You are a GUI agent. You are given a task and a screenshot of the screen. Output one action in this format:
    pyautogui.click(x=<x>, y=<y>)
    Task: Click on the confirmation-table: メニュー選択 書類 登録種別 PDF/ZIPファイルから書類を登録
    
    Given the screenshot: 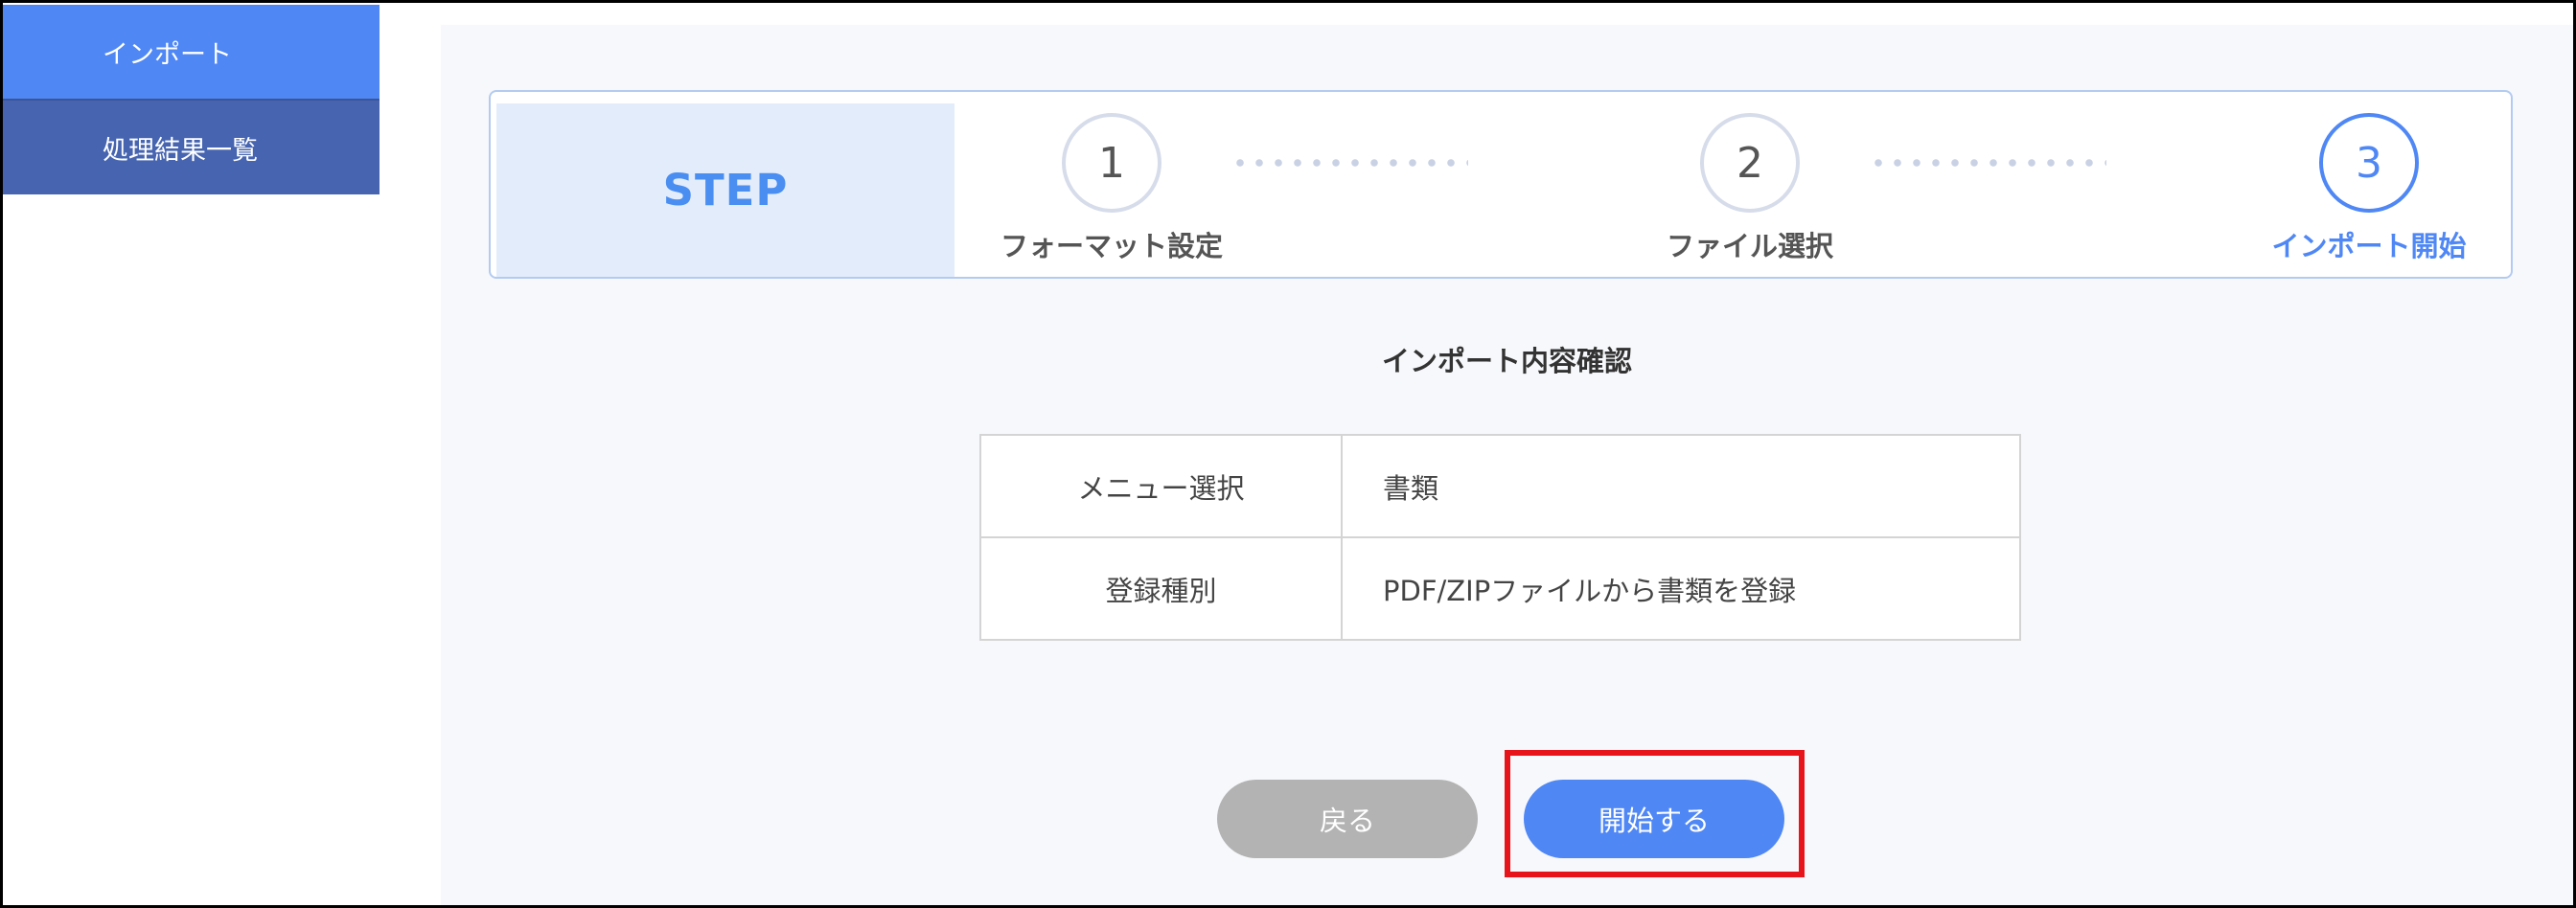 What is the action you would take?
    pyautogui.click(x=1500, y=537)
    